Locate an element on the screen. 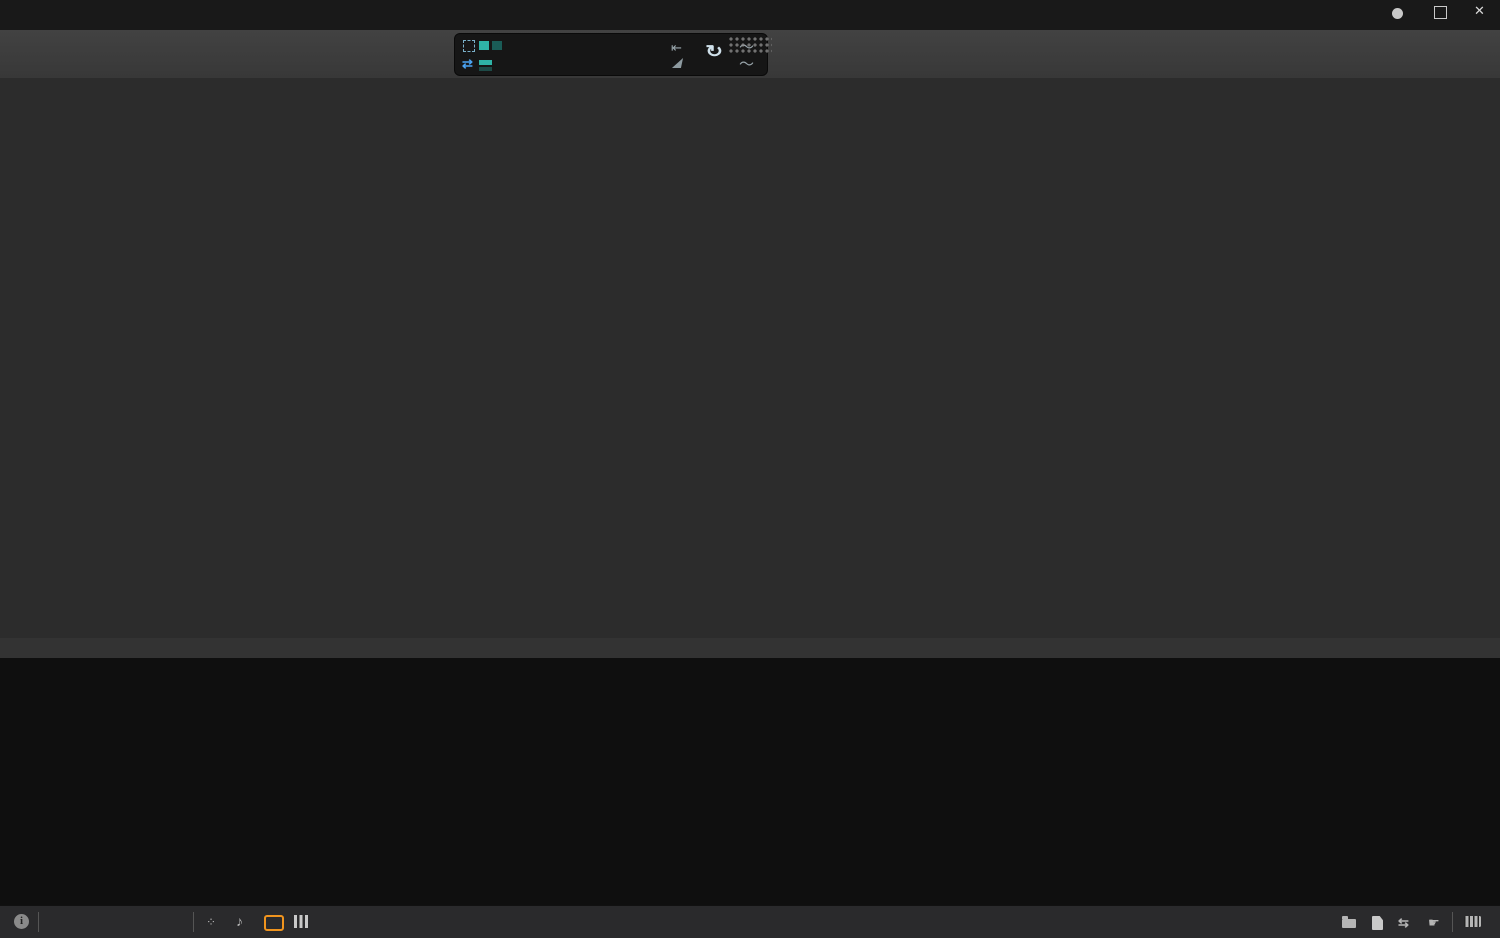 Image resolution: width=1500 pixels, height=938 pixels. device-panel-icon is located at coordinates (274, 923).